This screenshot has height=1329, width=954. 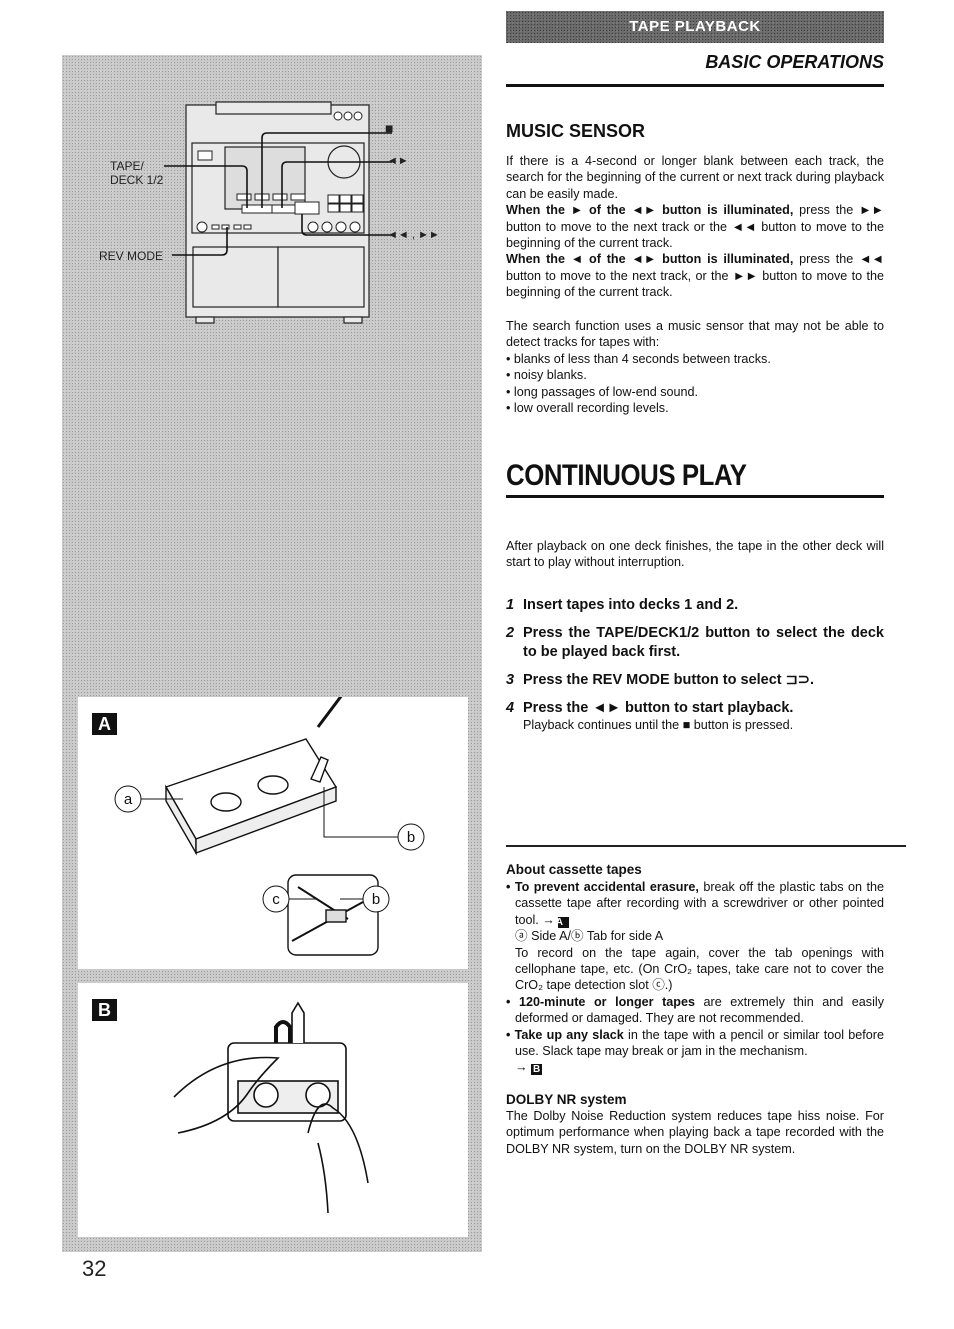 I want to click on screwdriver, so click(x=329, y=712).